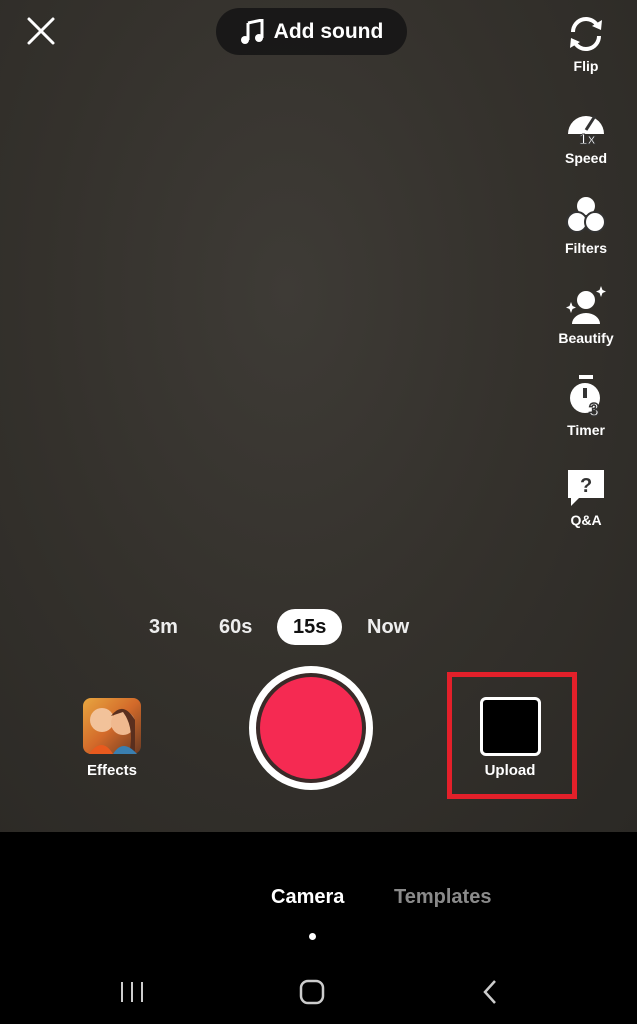 The image size is (637, 1024). What do you see at coordinates (587, 138) in the screenshot?
I see `svg-text: 1x` at bounding box center [587, 138].